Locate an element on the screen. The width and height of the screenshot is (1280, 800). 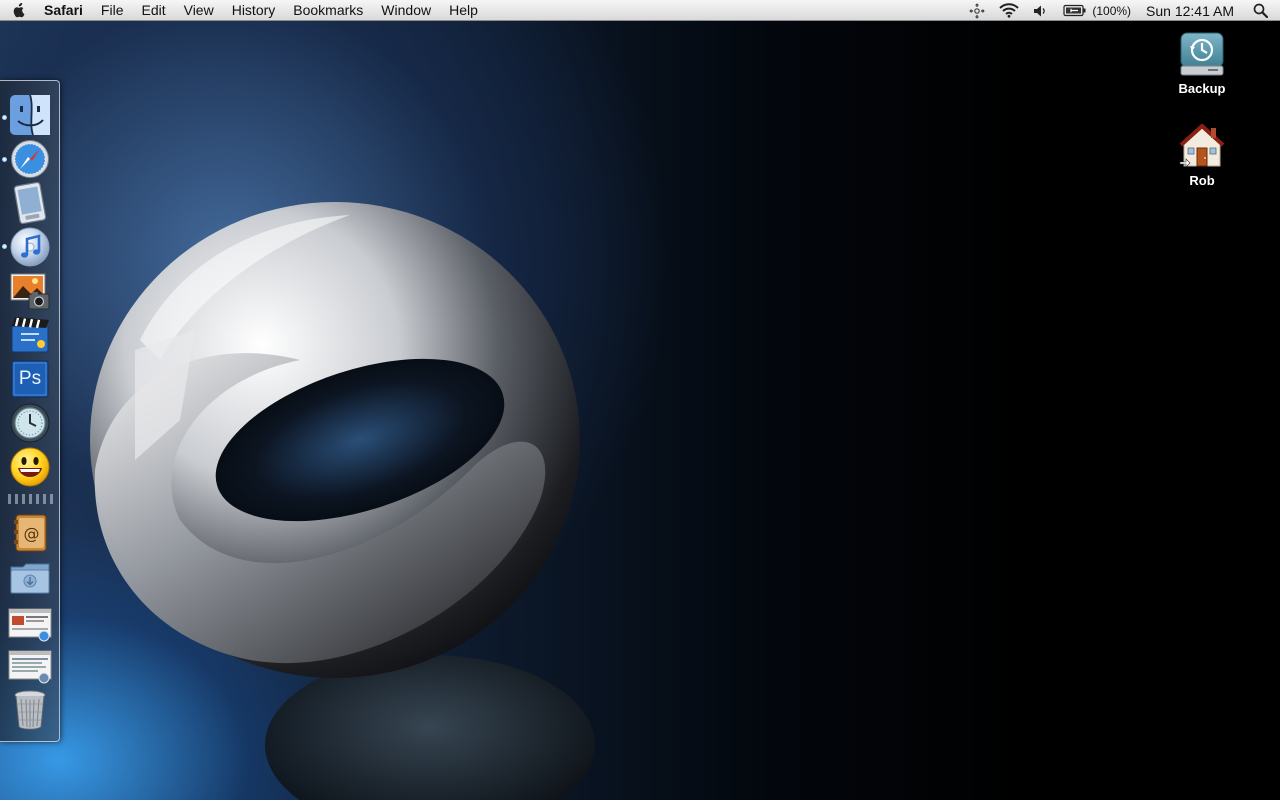
dock-item-iphoto is located at coordinates (30, 291).